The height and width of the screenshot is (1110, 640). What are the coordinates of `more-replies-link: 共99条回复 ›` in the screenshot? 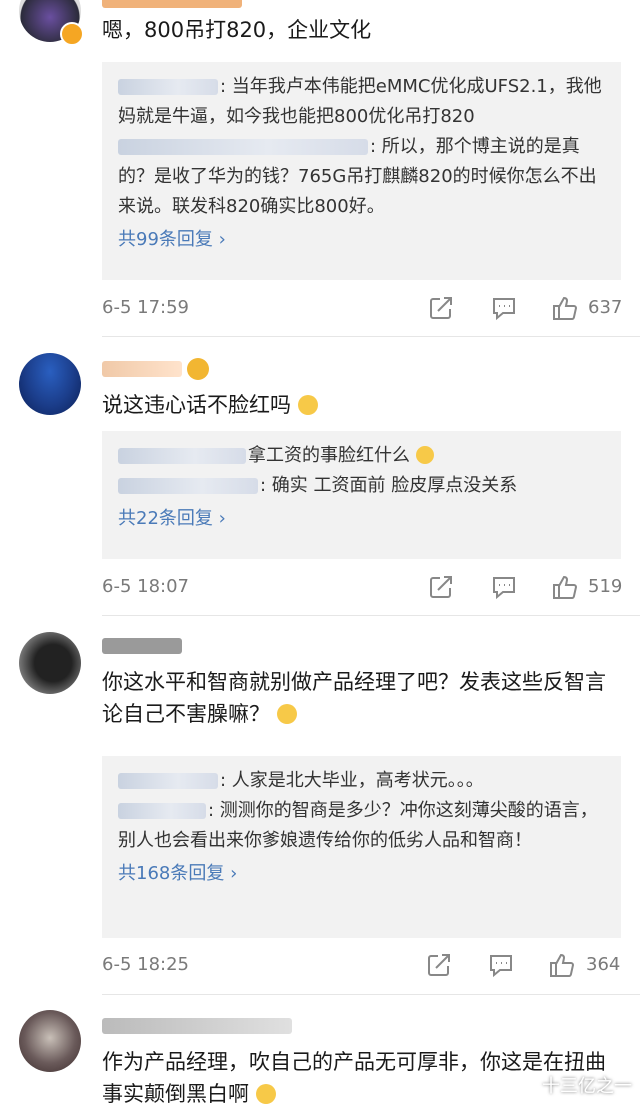 It's located at (362, 240).